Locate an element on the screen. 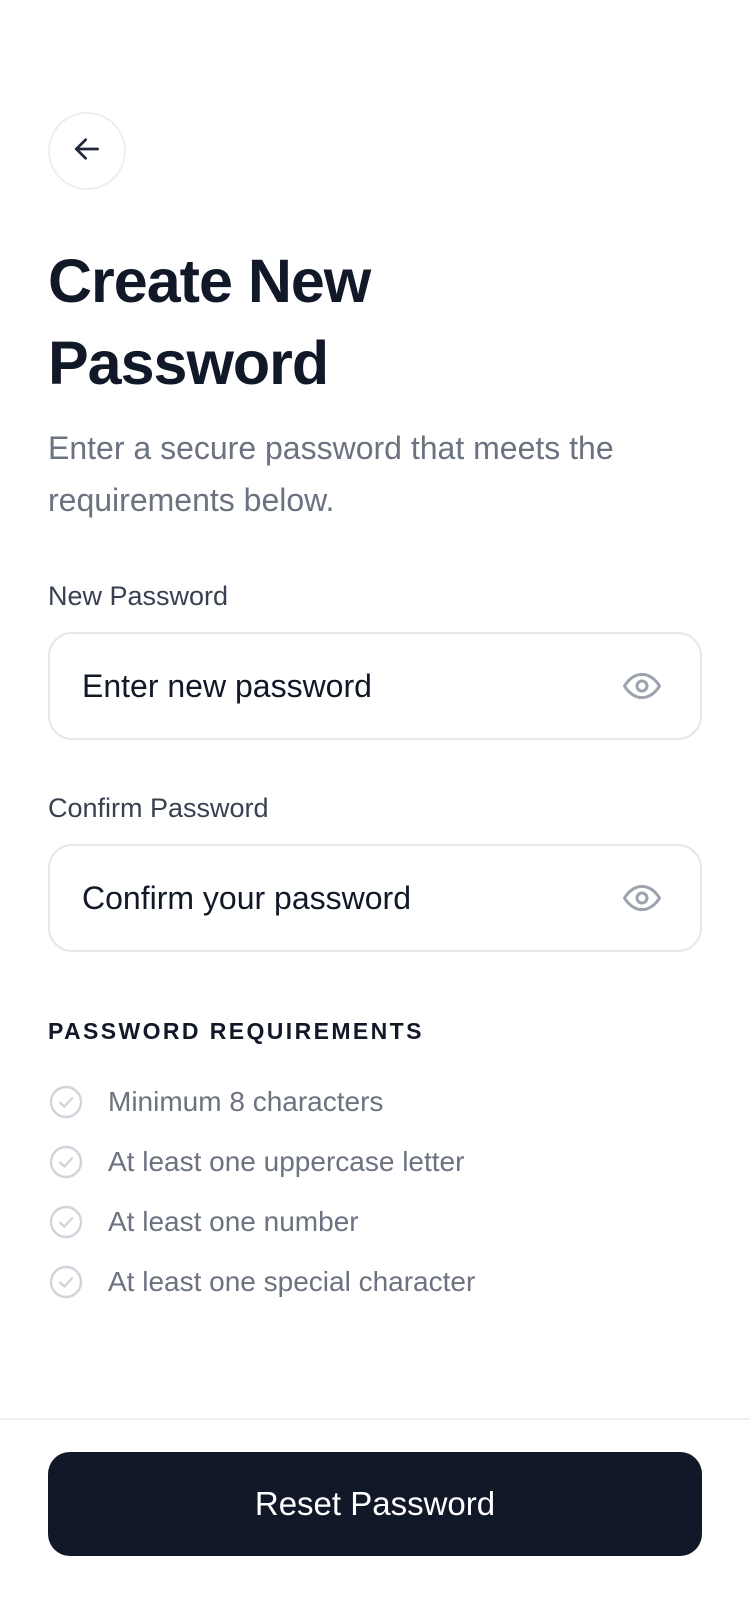 Image resolution: width=750 pixels, height=1624 pixels. requirement-label: Minimum 8 characters is located at coordinates (246, 1101).